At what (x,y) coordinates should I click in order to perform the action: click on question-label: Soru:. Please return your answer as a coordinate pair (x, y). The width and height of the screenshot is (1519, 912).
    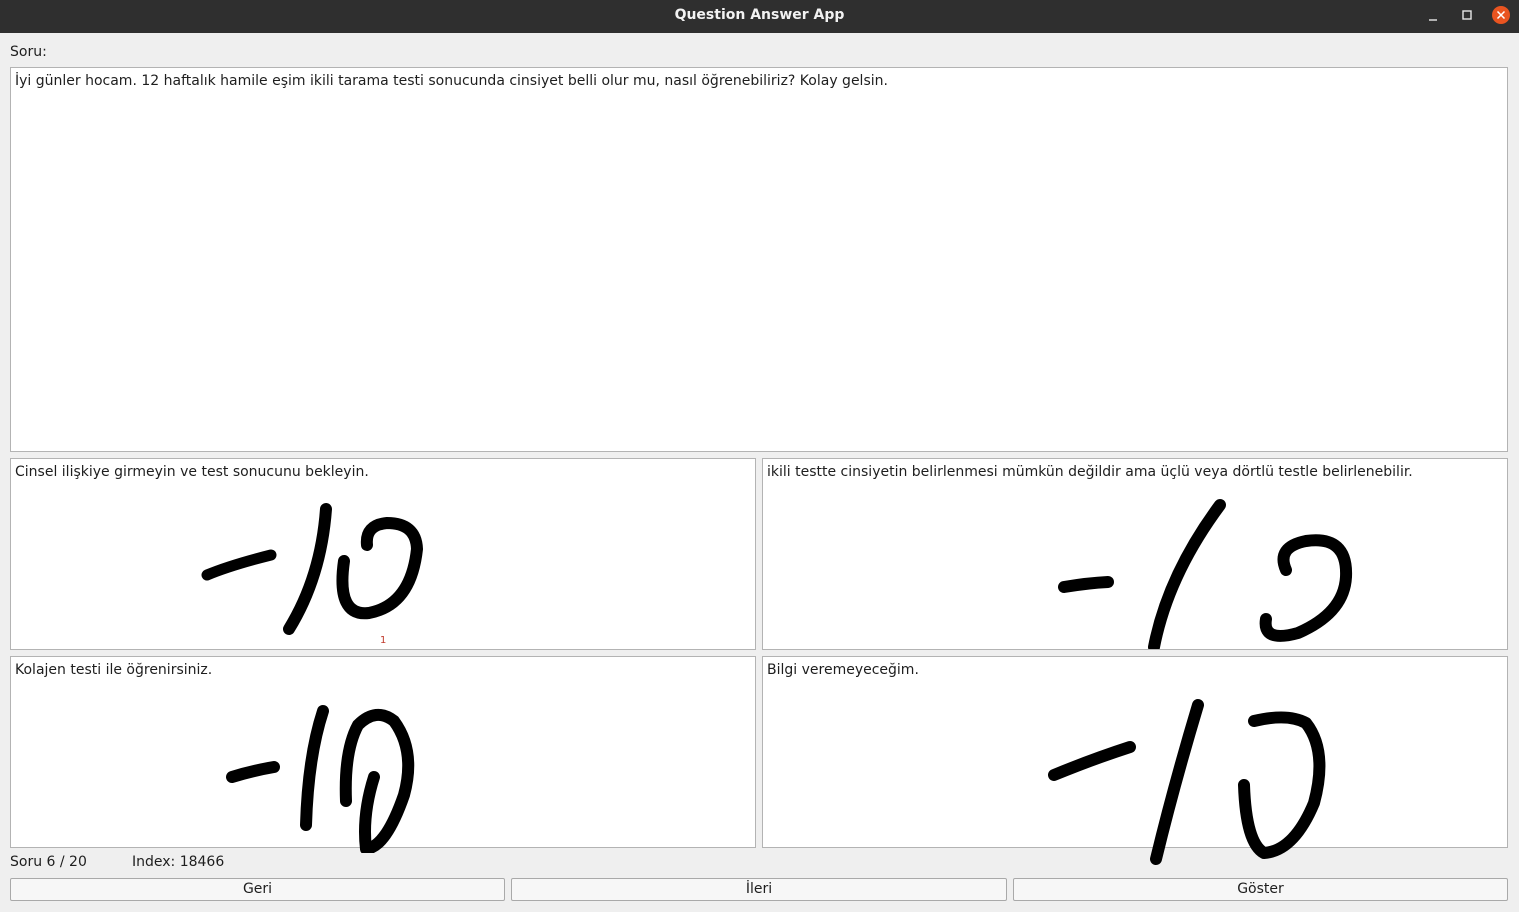
    Looking at the image, I should click on (28, 52).